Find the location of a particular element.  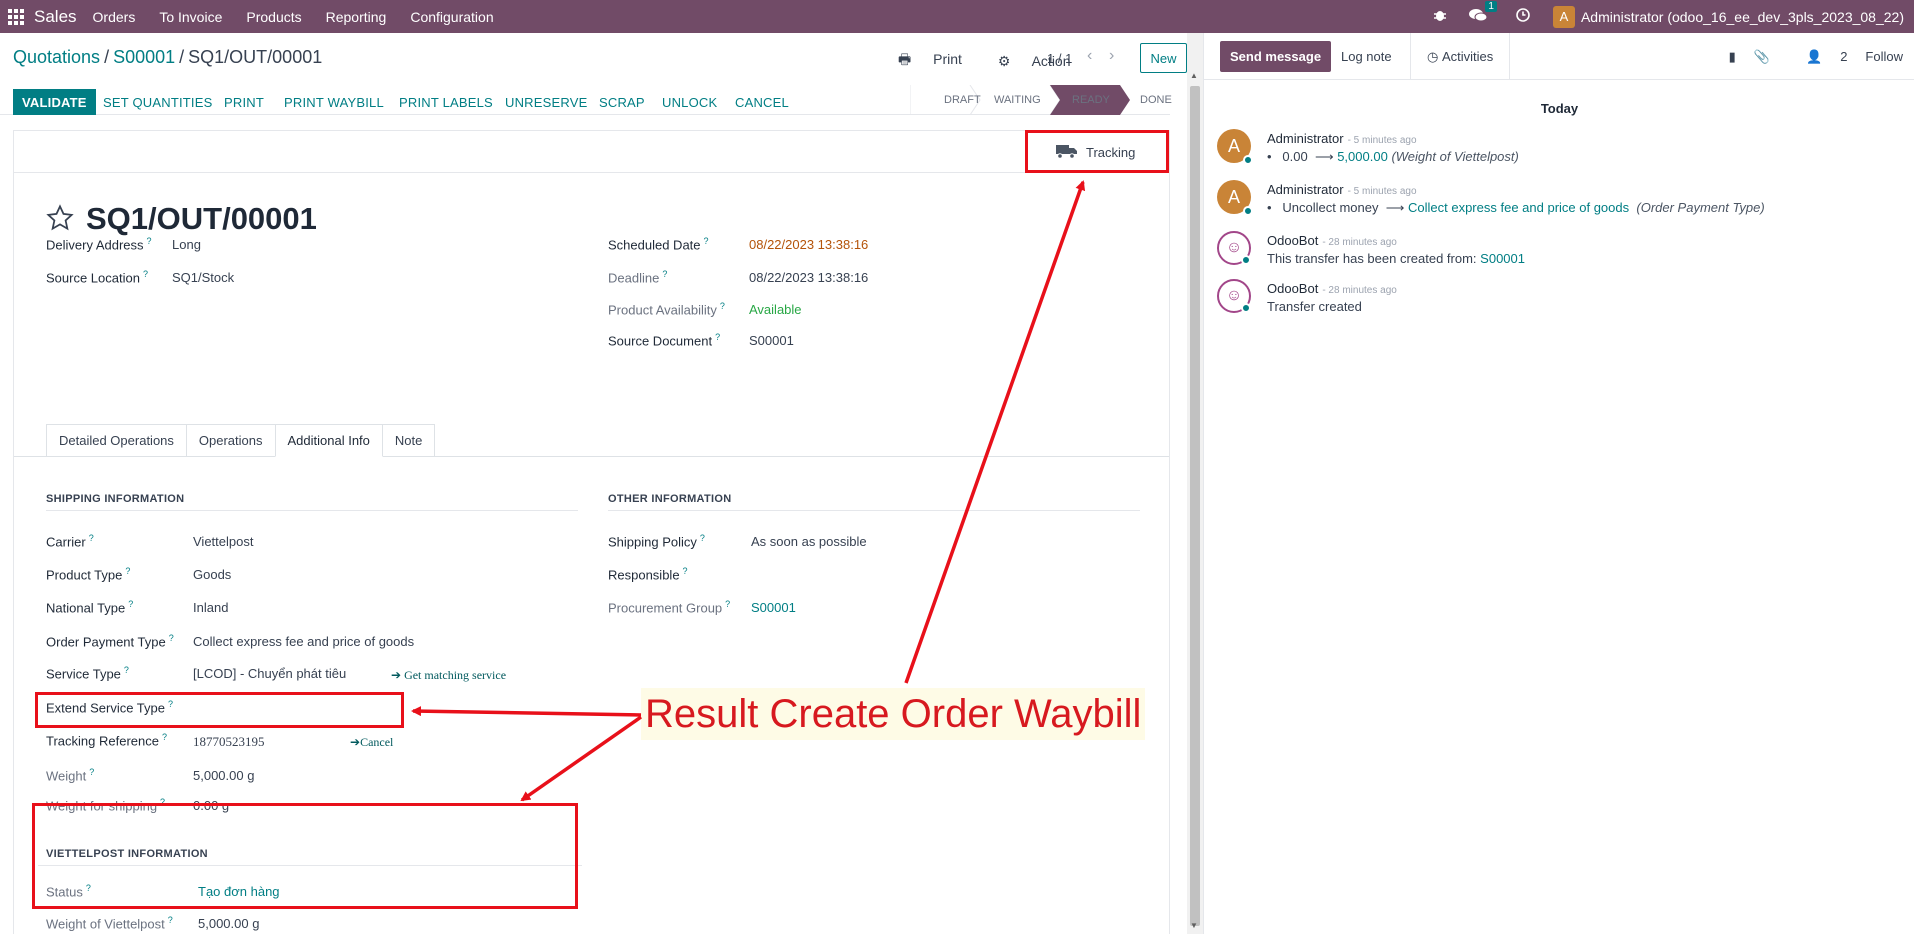

chat-icon: 1 is located at coordinates (1482, 13).